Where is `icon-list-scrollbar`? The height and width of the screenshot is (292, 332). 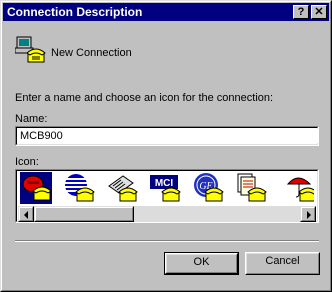 icon-list-scrollbar is located at coordinates (167, 214).